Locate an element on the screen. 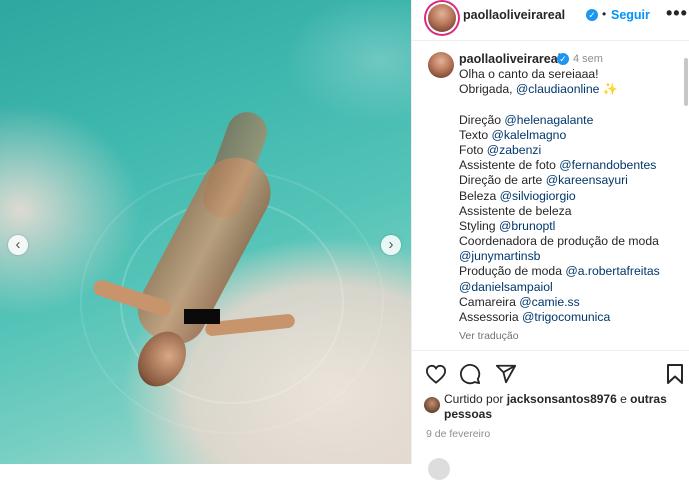  caption-label: Assessoria is located at coordinates (490, 317).